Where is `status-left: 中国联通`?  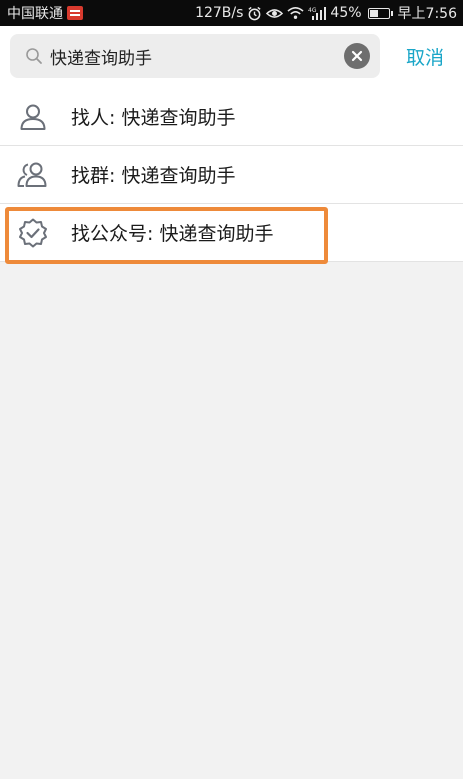
status-left: 中国联通 is located at coordinates (45, 13).